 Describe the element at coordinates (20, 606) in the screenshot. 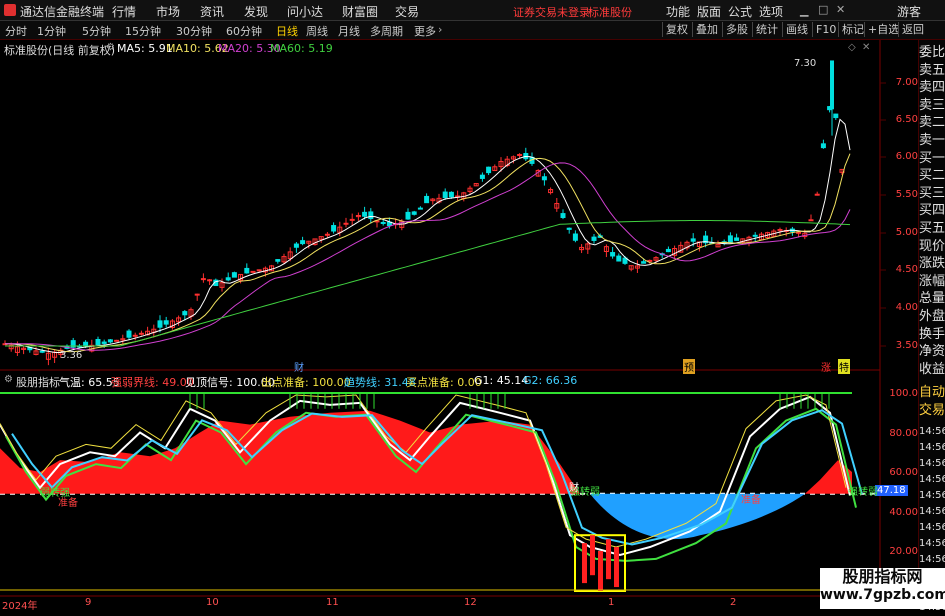

I see `date-tick: 2024年` at that location.